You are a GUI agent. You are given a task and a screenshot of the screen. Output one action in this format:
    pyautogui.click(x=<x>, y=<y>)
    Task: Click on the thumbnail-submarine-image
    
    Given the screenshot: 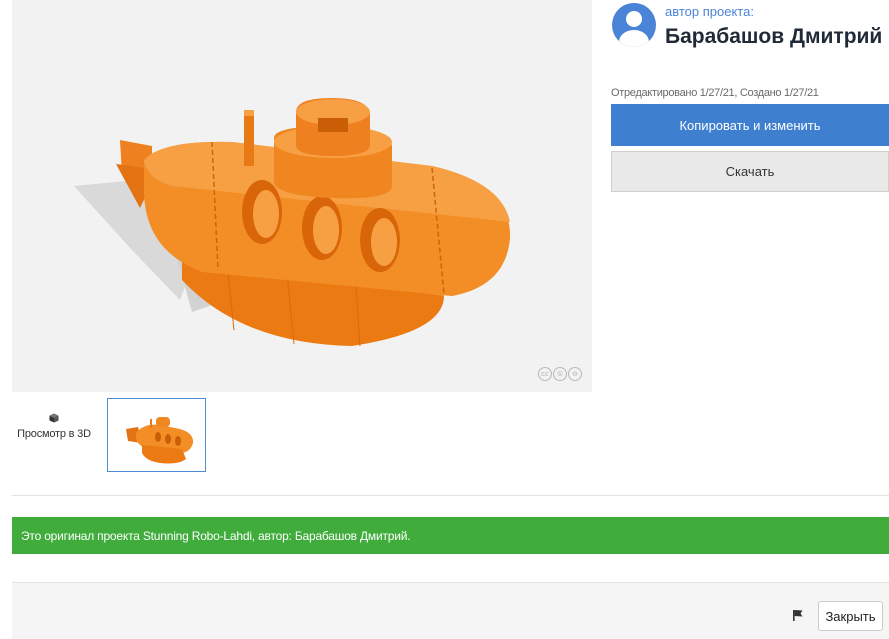 What is the action you would take?
    pyautogui.click(x=160, y=440)
    